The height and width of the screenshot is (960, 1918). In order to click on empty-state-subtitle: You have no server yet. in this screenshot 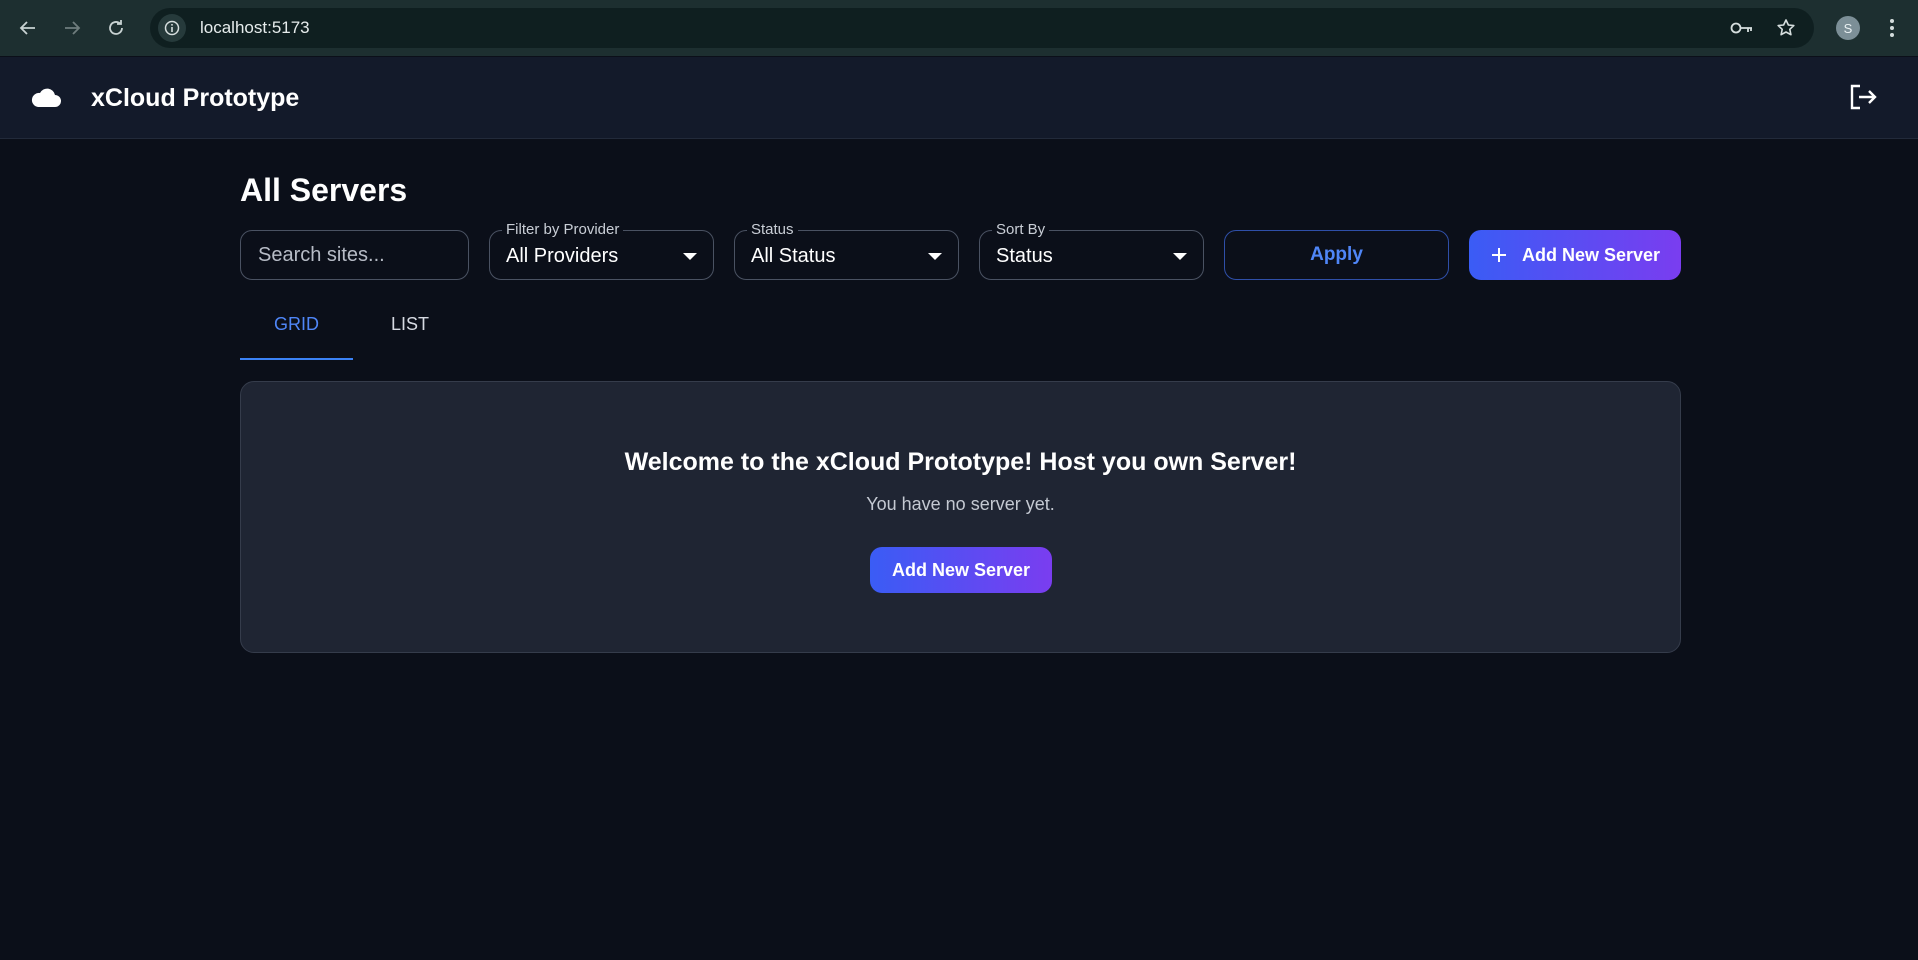, I will do `click(960, 504)`.